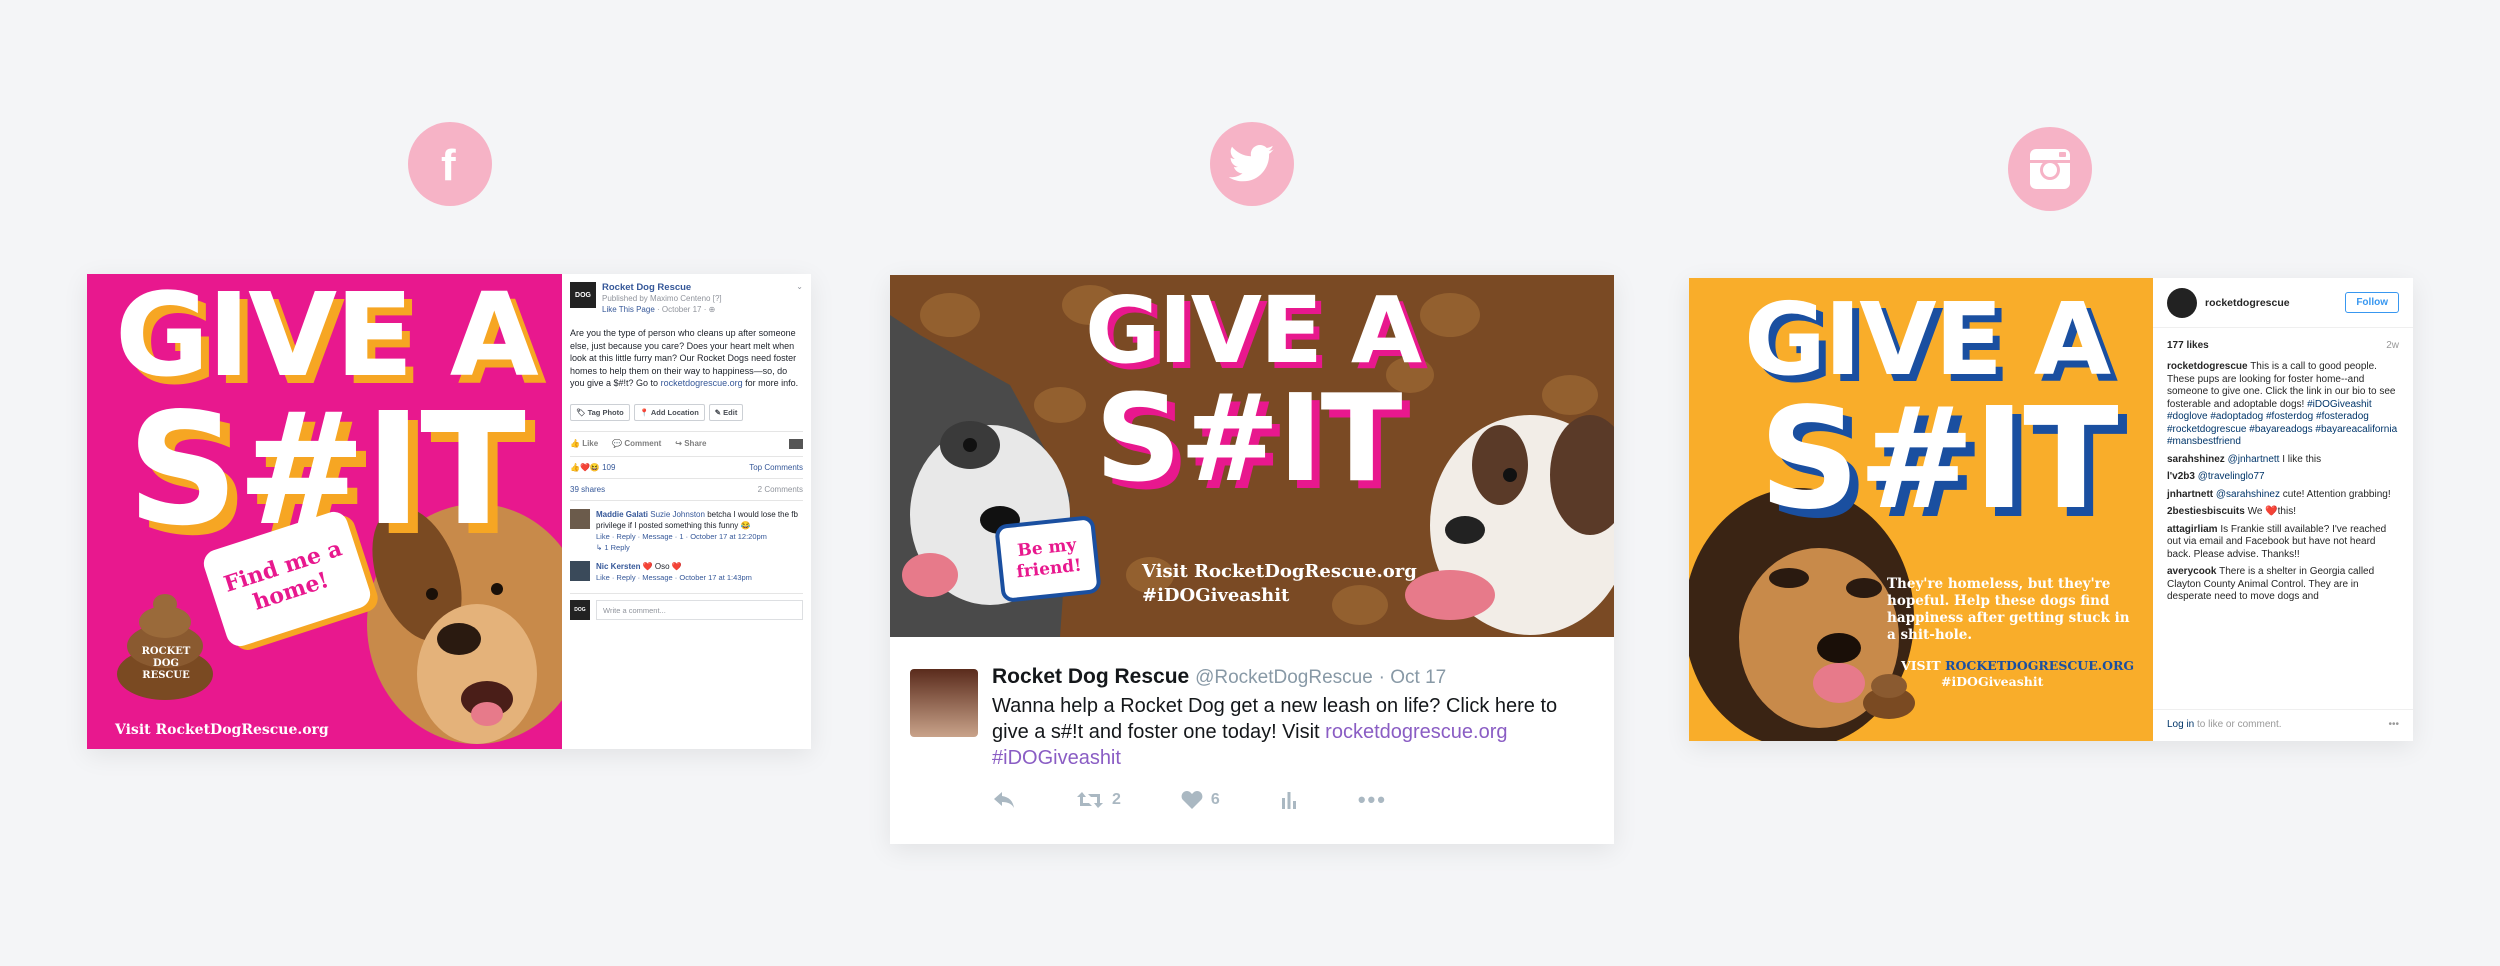 The height and width of the screenshot is (966, 2500). Describe the element at coordinates (1279, 583) in the screenshot. I see `twitter-visit-text: Visit RocketDogRescue.org #iDOGiveashit` at that location.